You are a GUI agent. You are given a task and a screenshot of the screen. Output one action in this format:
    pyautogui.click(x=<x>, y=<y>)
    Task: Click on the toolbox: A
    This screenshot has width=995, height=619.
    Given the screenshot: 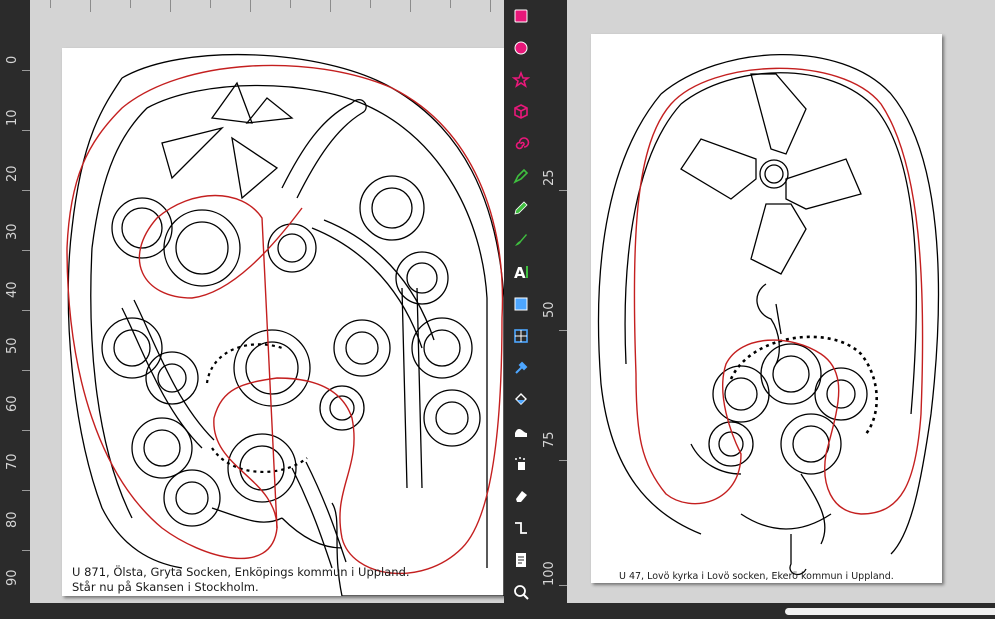 What is the action you would take?
    pyautogui.click(x=520, y=309)
    